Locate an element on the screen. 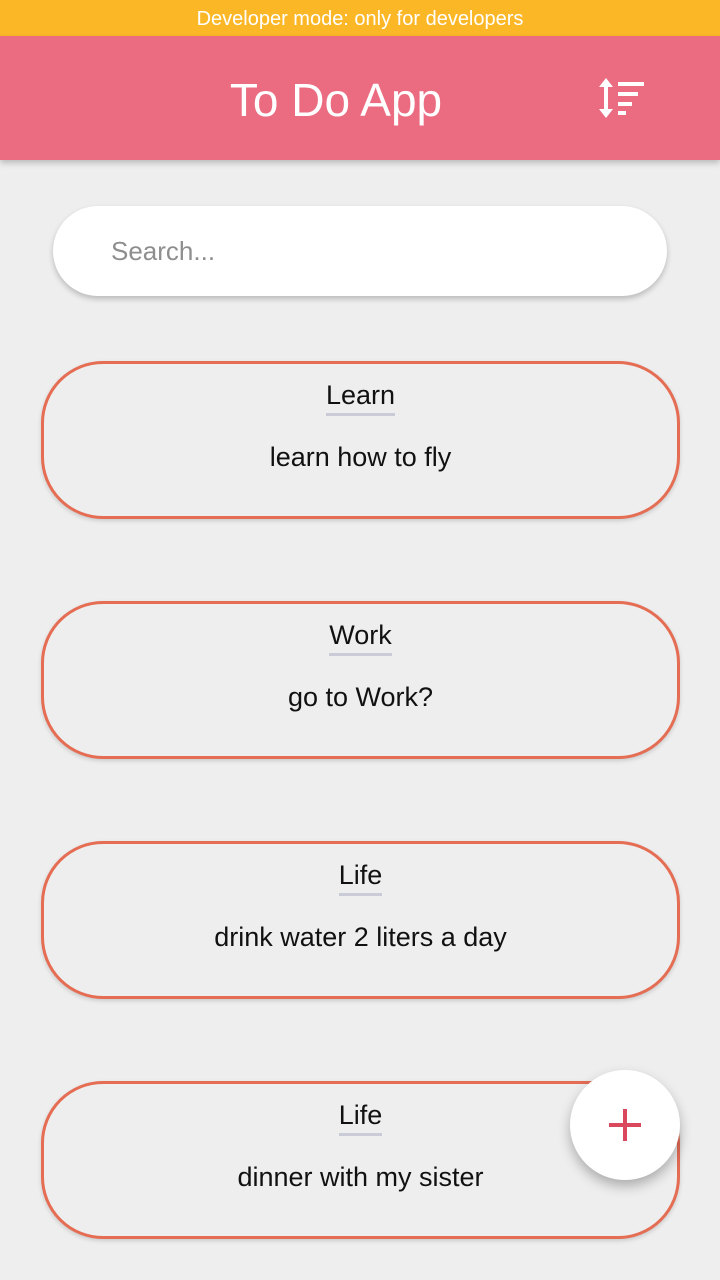  todo-category: Work is located at coordinates (360, 638).